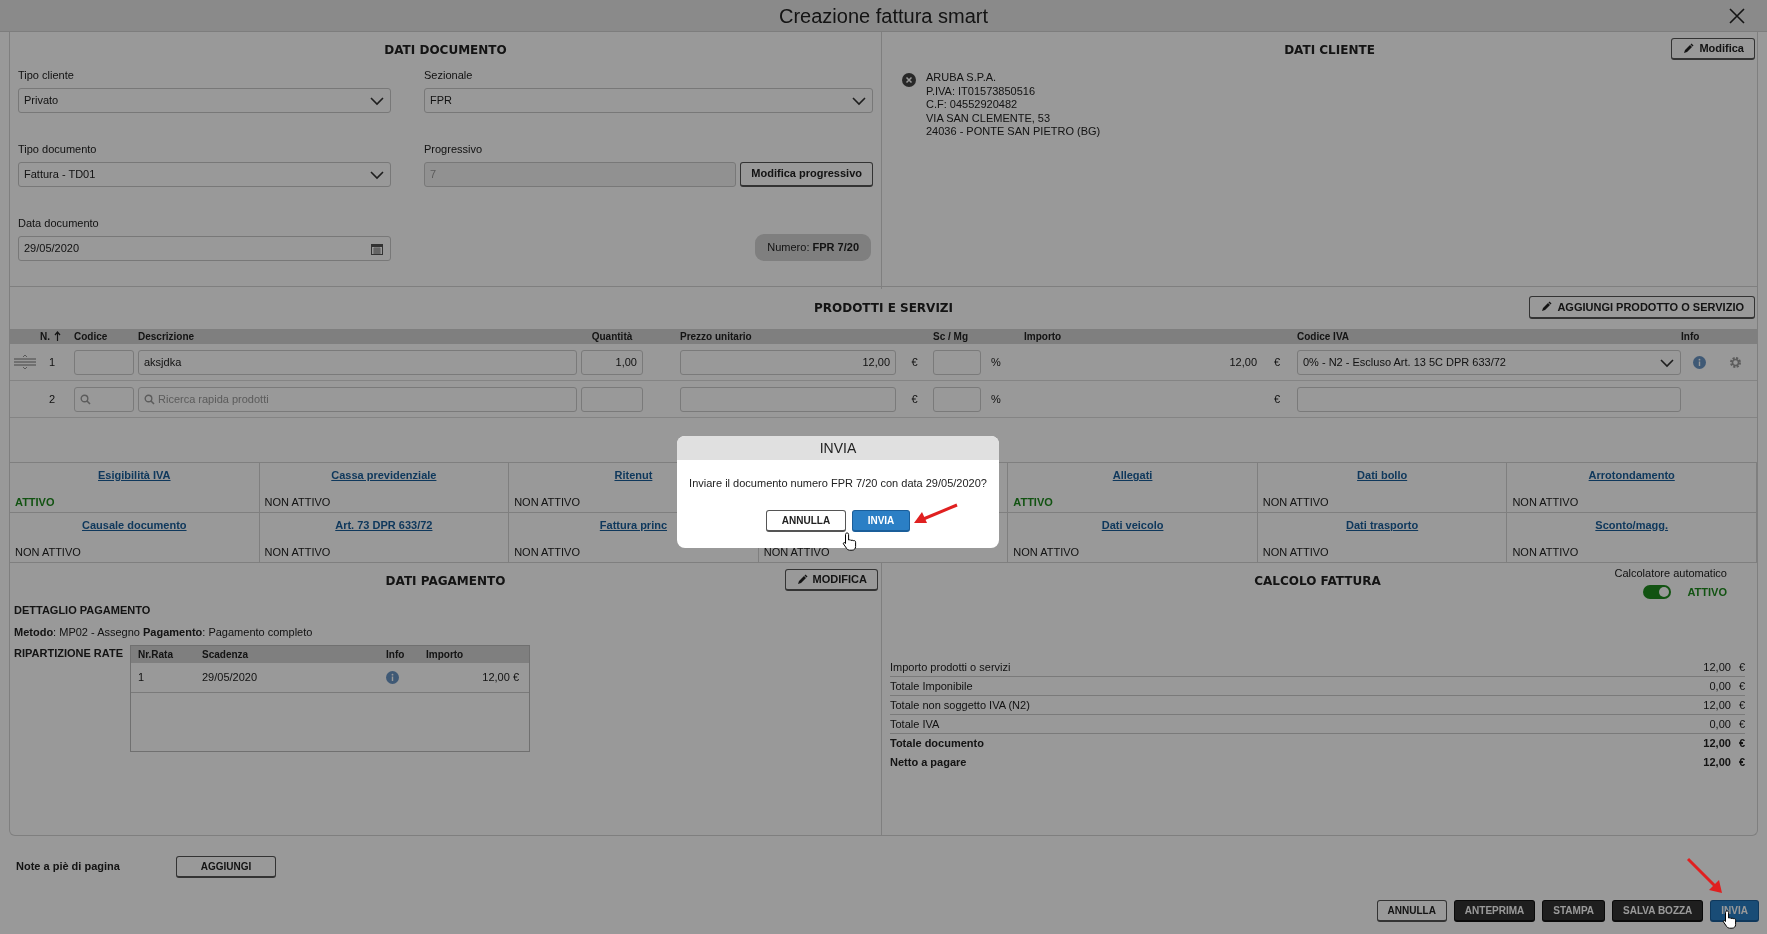 This screenshot has width=1767, height=934. I want to click on total-label: Netto a pagare, so click(928, 763).